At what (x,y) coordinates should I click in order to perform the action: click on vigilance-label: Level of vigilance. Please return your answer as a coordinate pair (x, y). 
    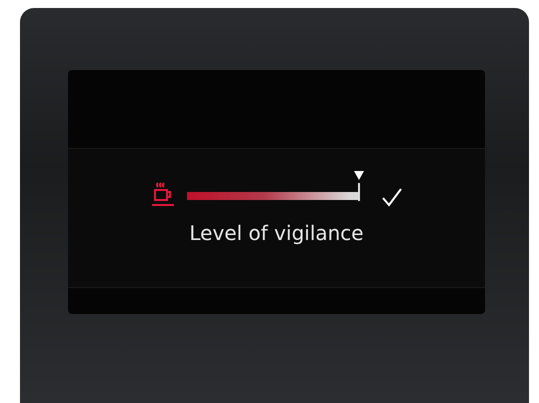
    Looking at the image, I should click on (276, 233).